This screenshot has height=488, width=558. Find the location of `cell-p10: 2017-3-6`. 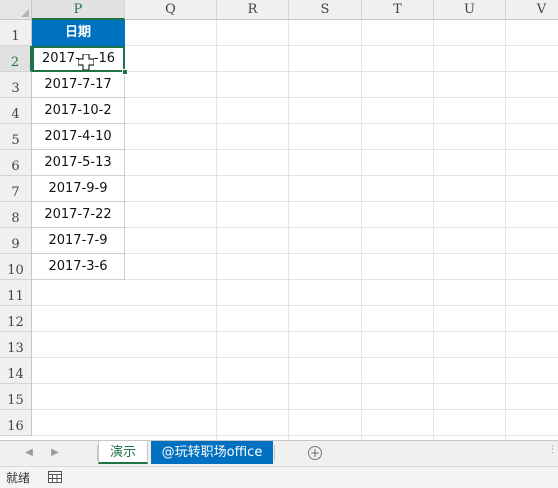

cell-p10: 2017-3-6 is located at coordinates (78, 267).